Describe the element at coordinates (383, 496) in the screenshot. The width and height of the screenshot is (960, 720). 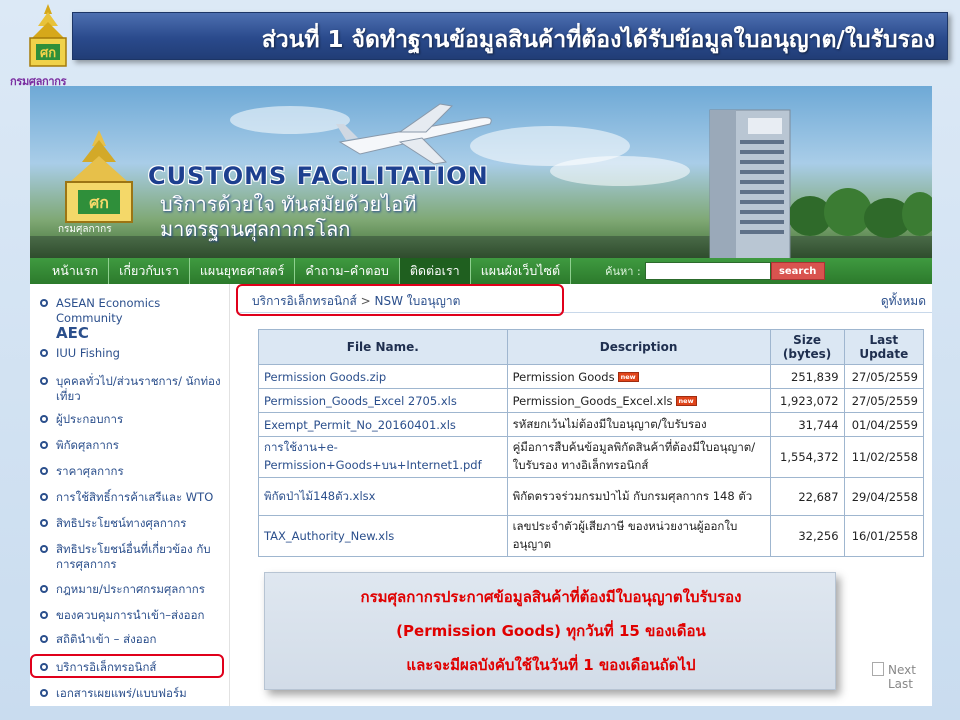
I see `file-name-link: พิกัดป่าไม้148ตัว.xlsx` at that location.